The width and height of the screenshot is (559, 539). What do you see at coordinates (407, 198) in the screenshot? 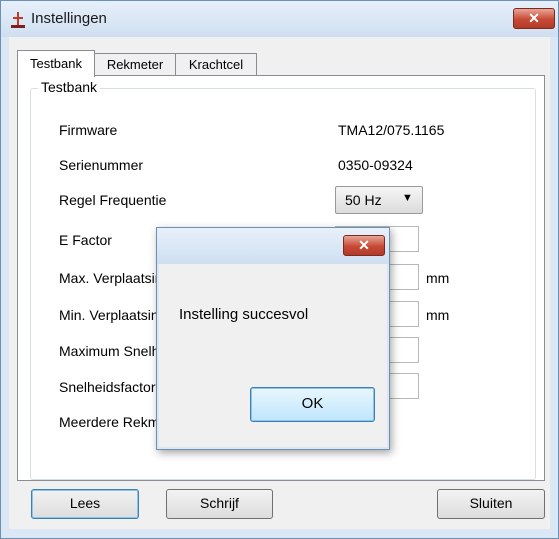
I see `chevron-down-icon: ▼` at bounding box center [407, 198].